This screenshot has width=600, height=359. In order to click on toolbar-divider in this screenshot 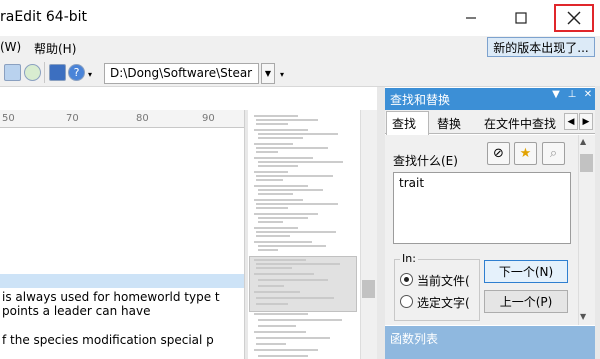, I will do `click(44, 72)`.